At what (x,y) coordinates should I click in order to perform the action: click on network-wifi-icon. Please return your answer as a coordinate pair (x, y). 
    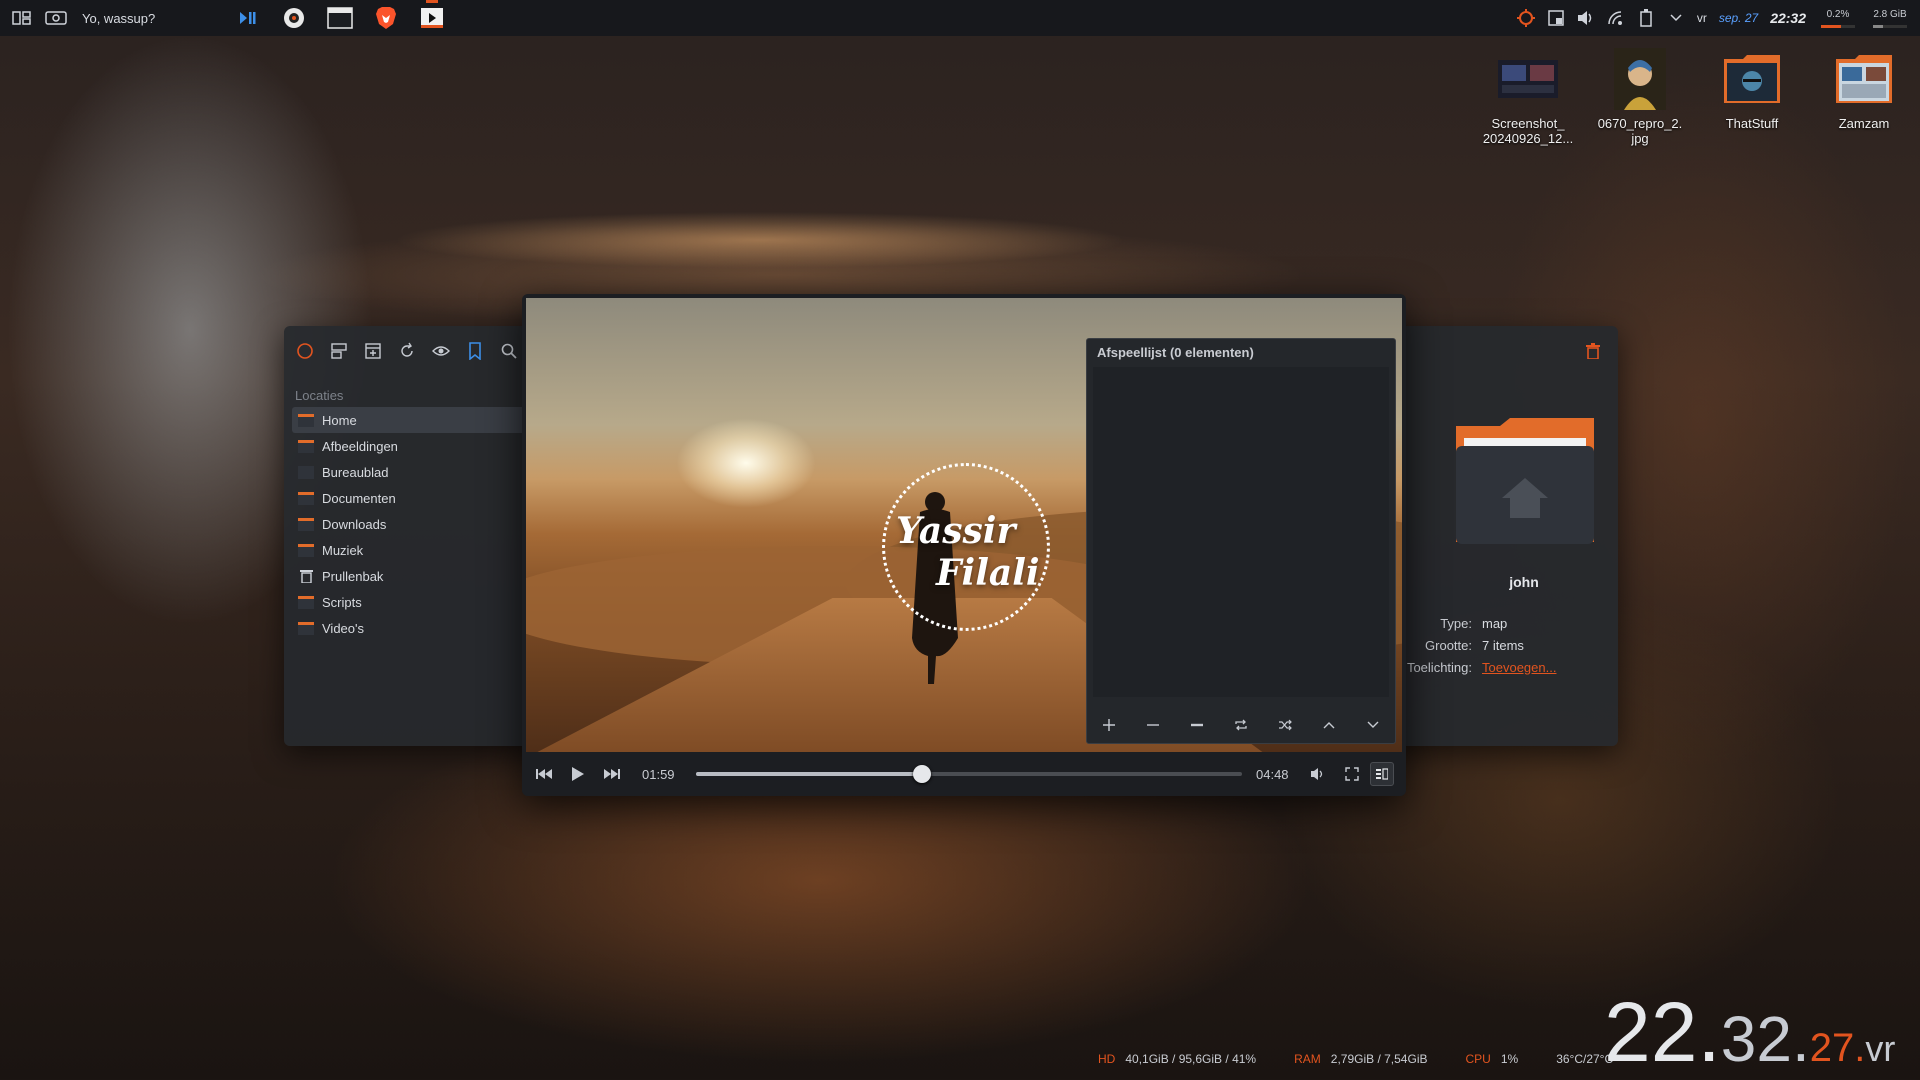
    Looking at the image, I should click on (1616, 18).